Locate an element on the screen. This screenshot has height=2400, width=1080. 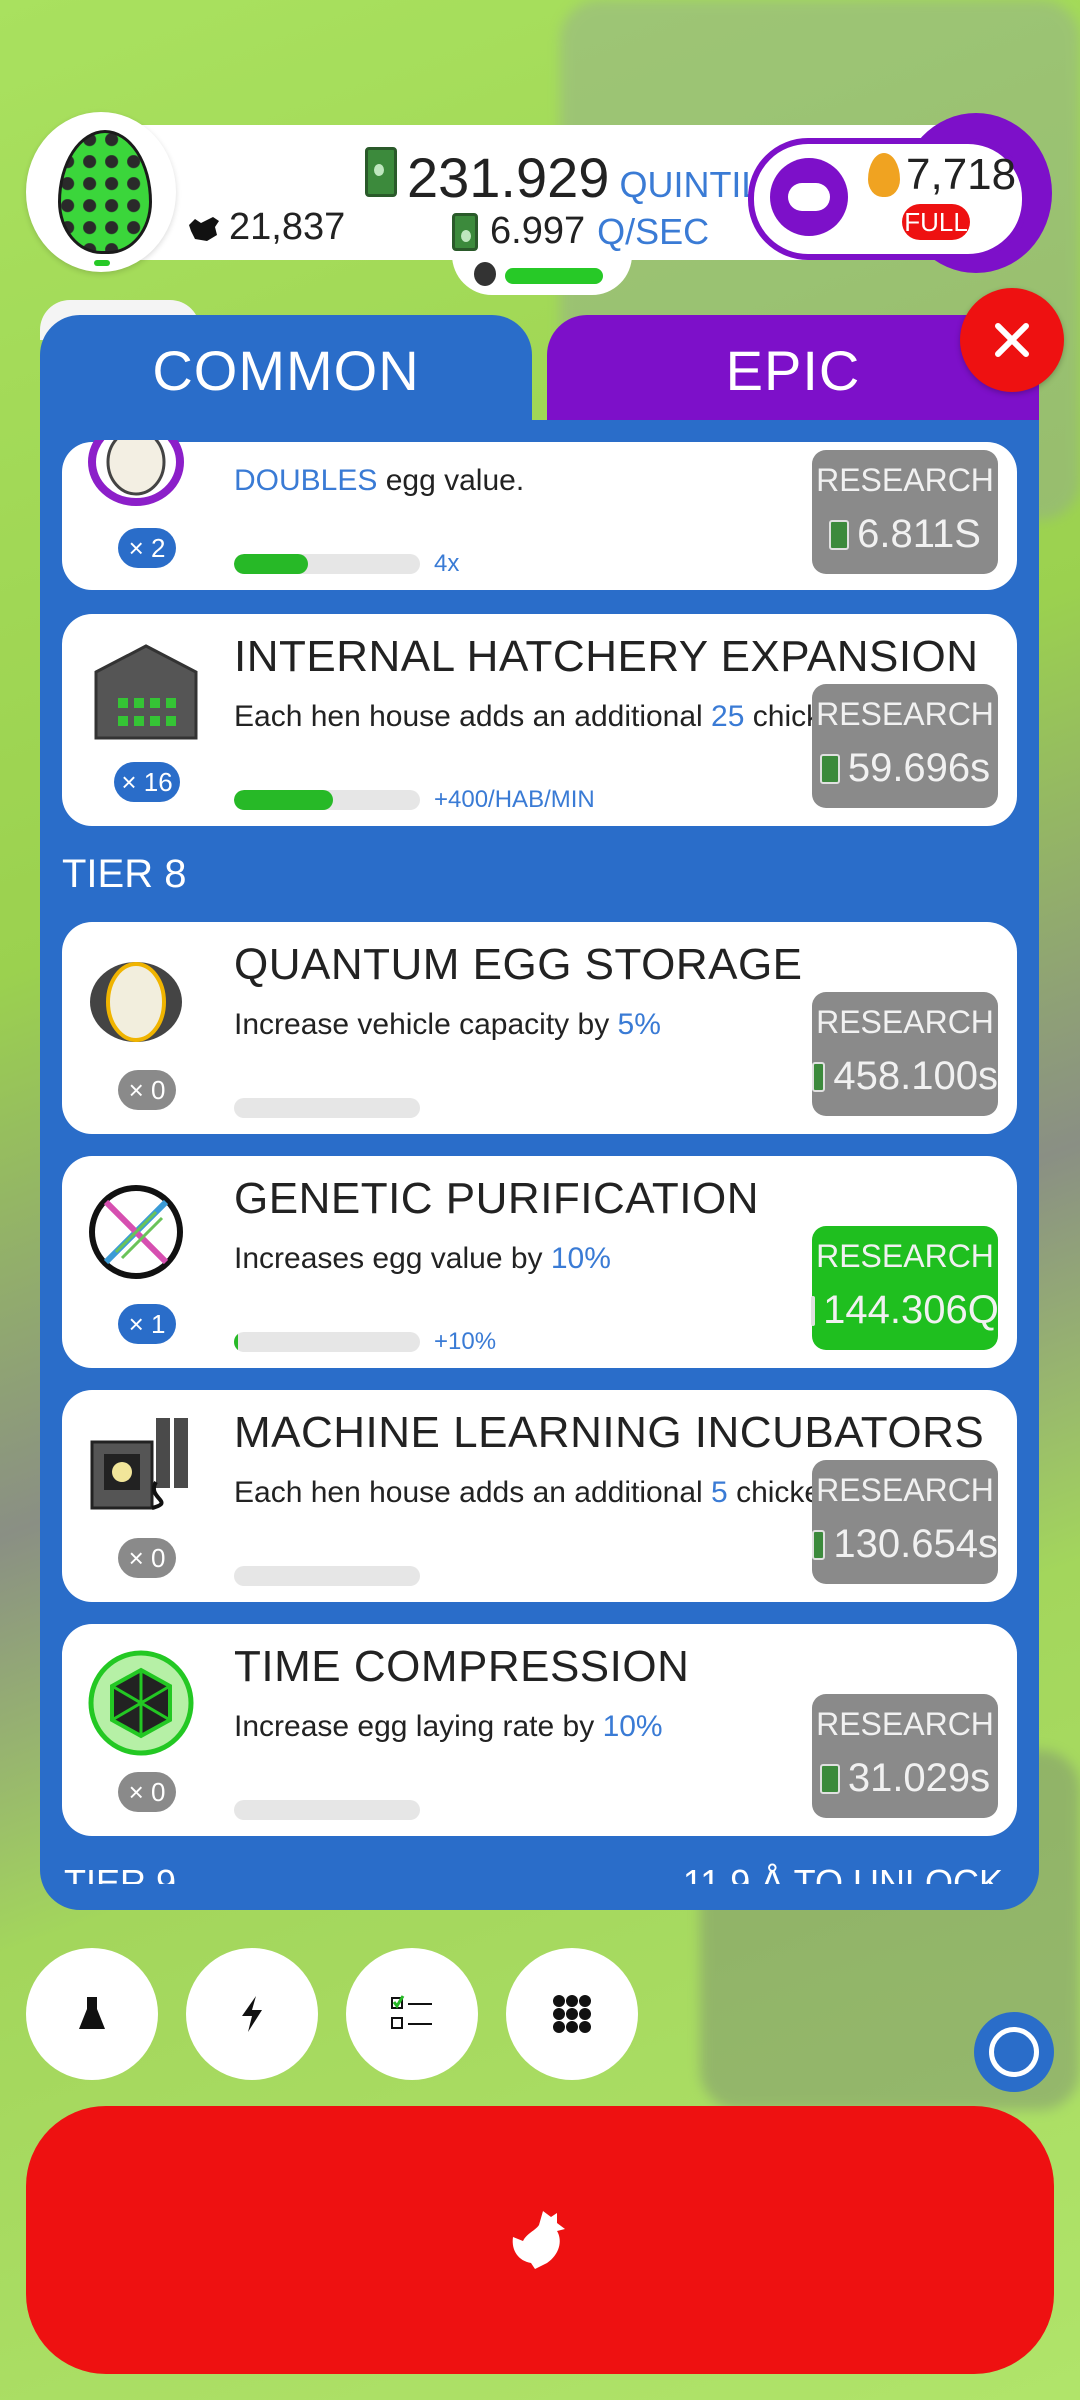
main-menu-button is located at coordinates (572, 2014).